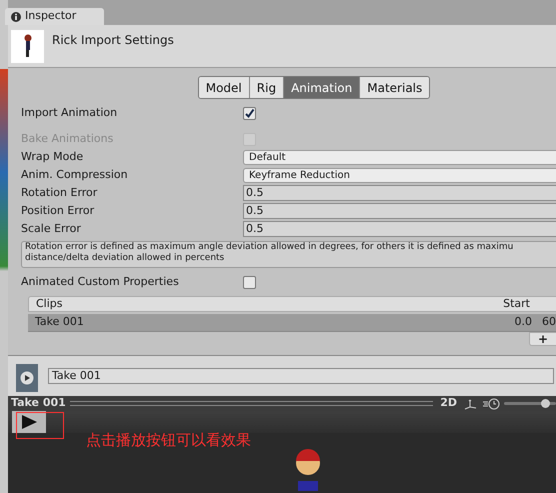 The height and width of the screenshot is (493, 556). I want to click on column-header: Start, so click(516, 304).